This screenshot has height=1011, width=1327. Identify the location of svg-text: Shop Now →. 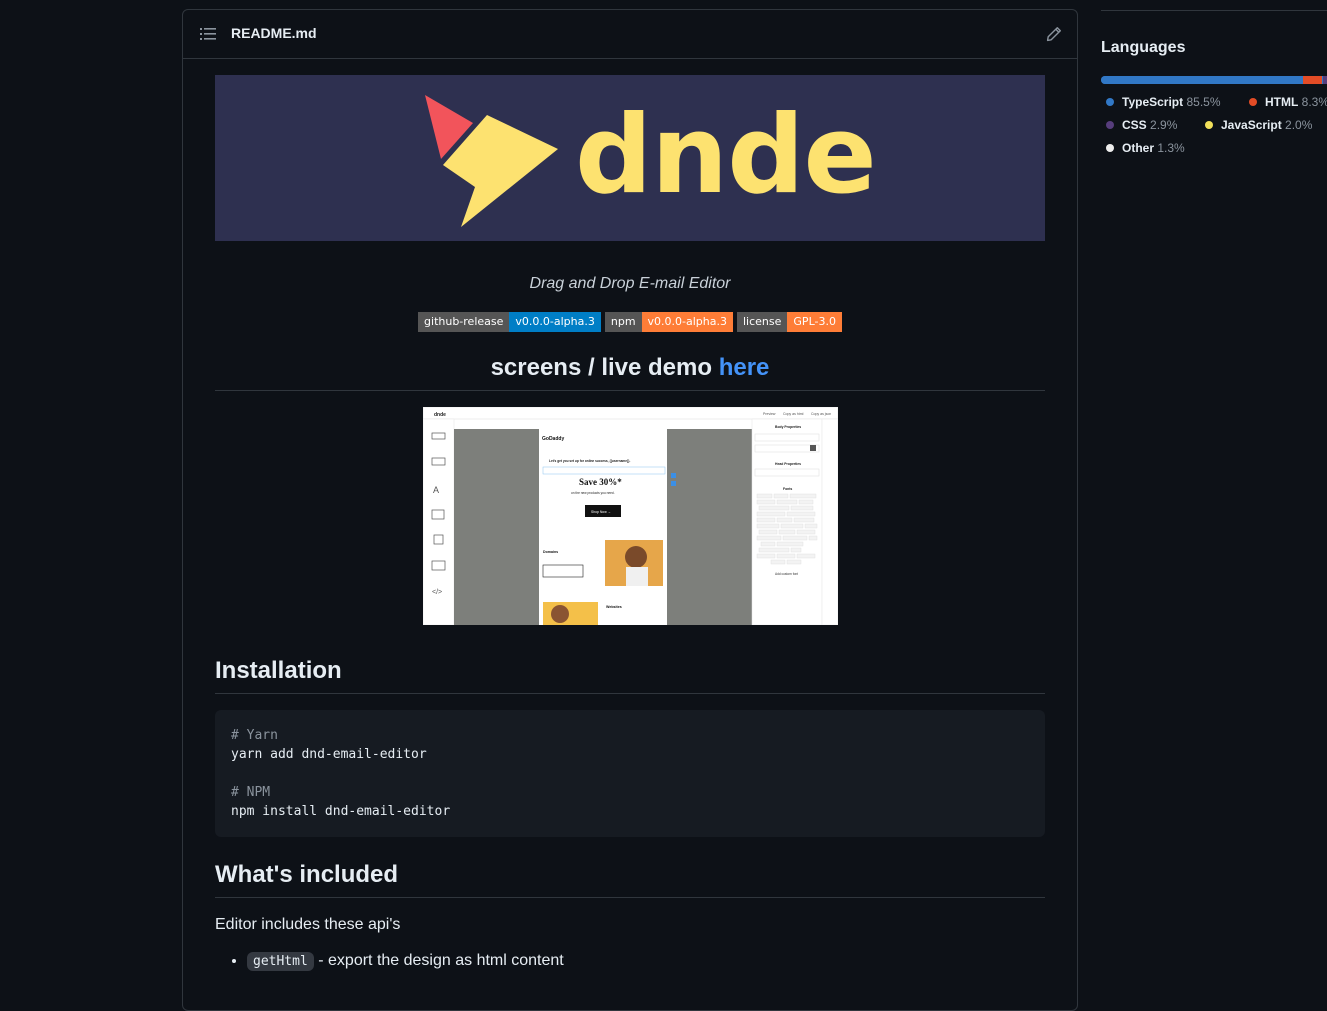
(601, 512).